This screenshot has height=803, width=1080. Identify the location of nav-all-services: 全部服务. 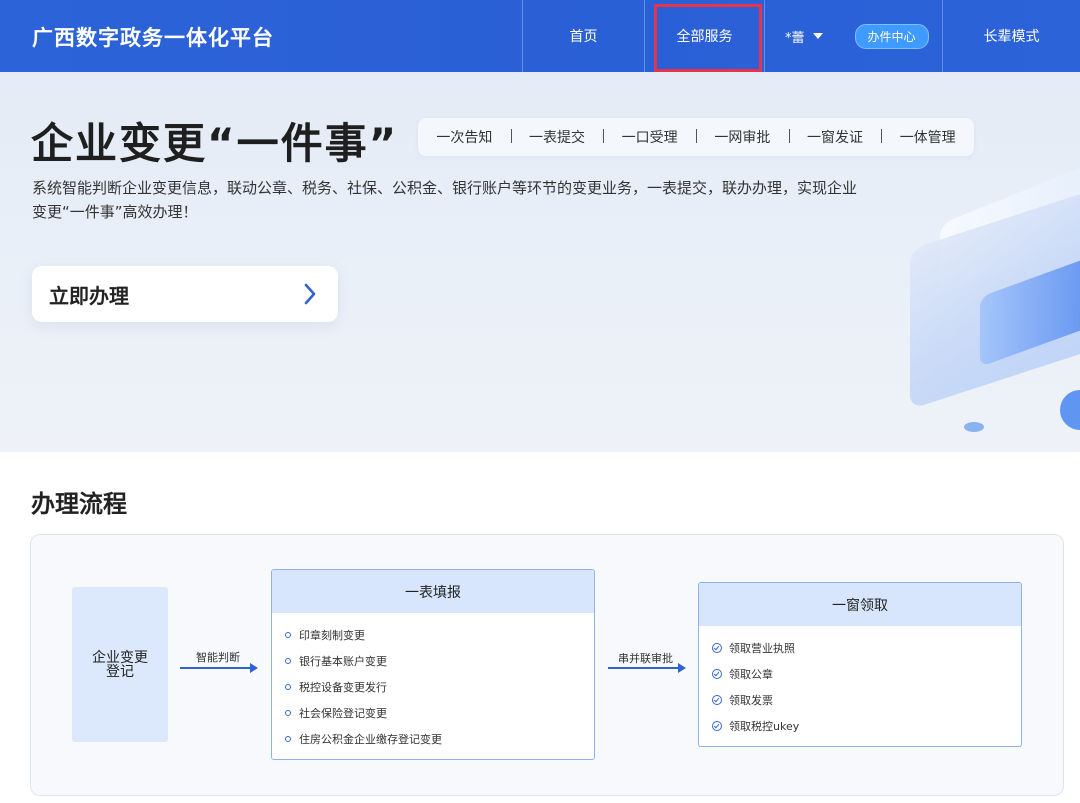
(704, 36).